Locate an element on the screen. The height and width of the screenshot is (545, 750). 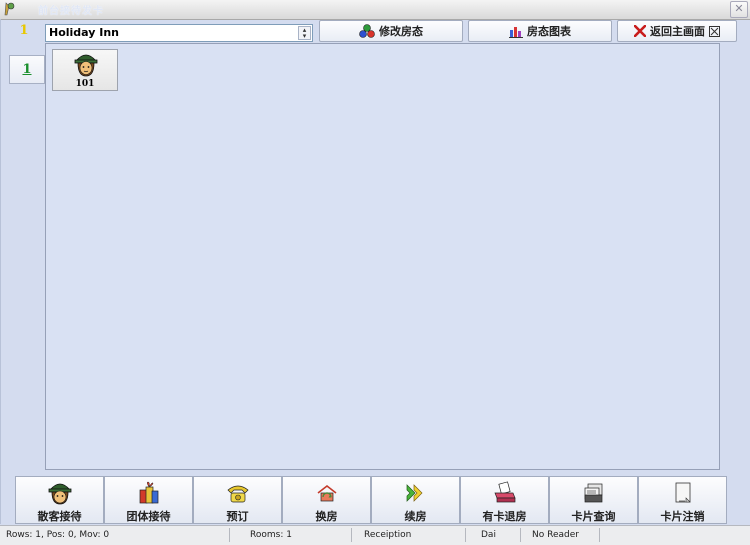
status-position: Rows: 1, Pos: 0, Mov: 0 is located at coordinates (116, 535).